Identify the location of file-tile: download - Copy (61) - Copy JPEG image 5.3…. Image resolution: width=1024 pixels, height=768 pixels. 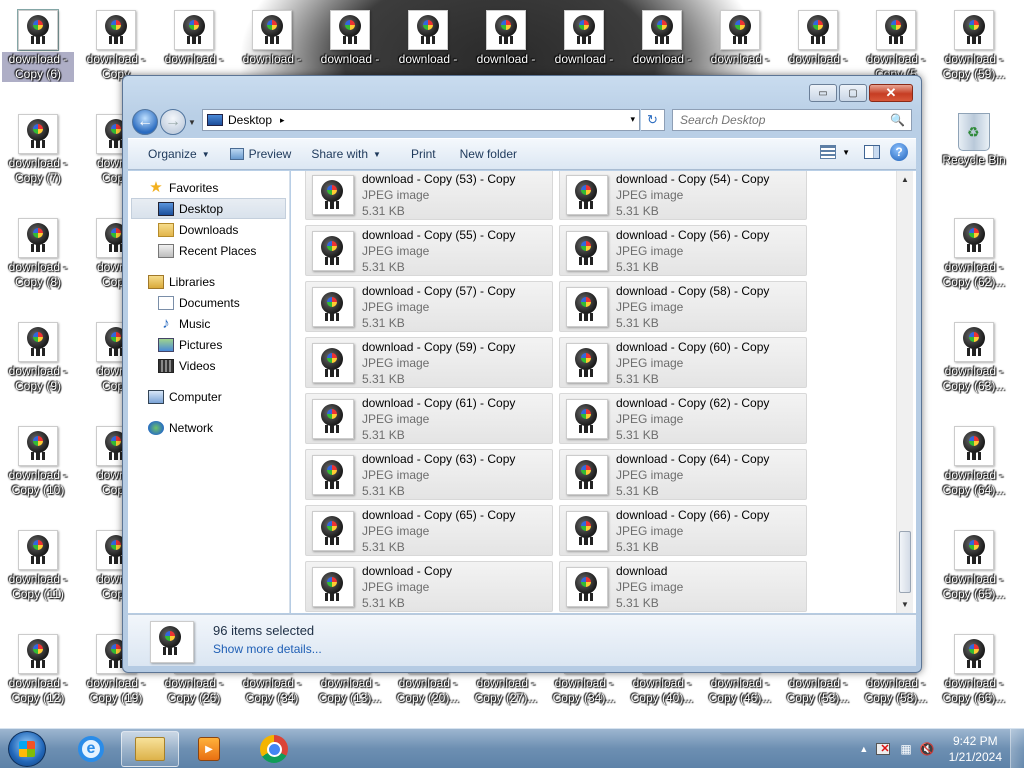
(429, 418).